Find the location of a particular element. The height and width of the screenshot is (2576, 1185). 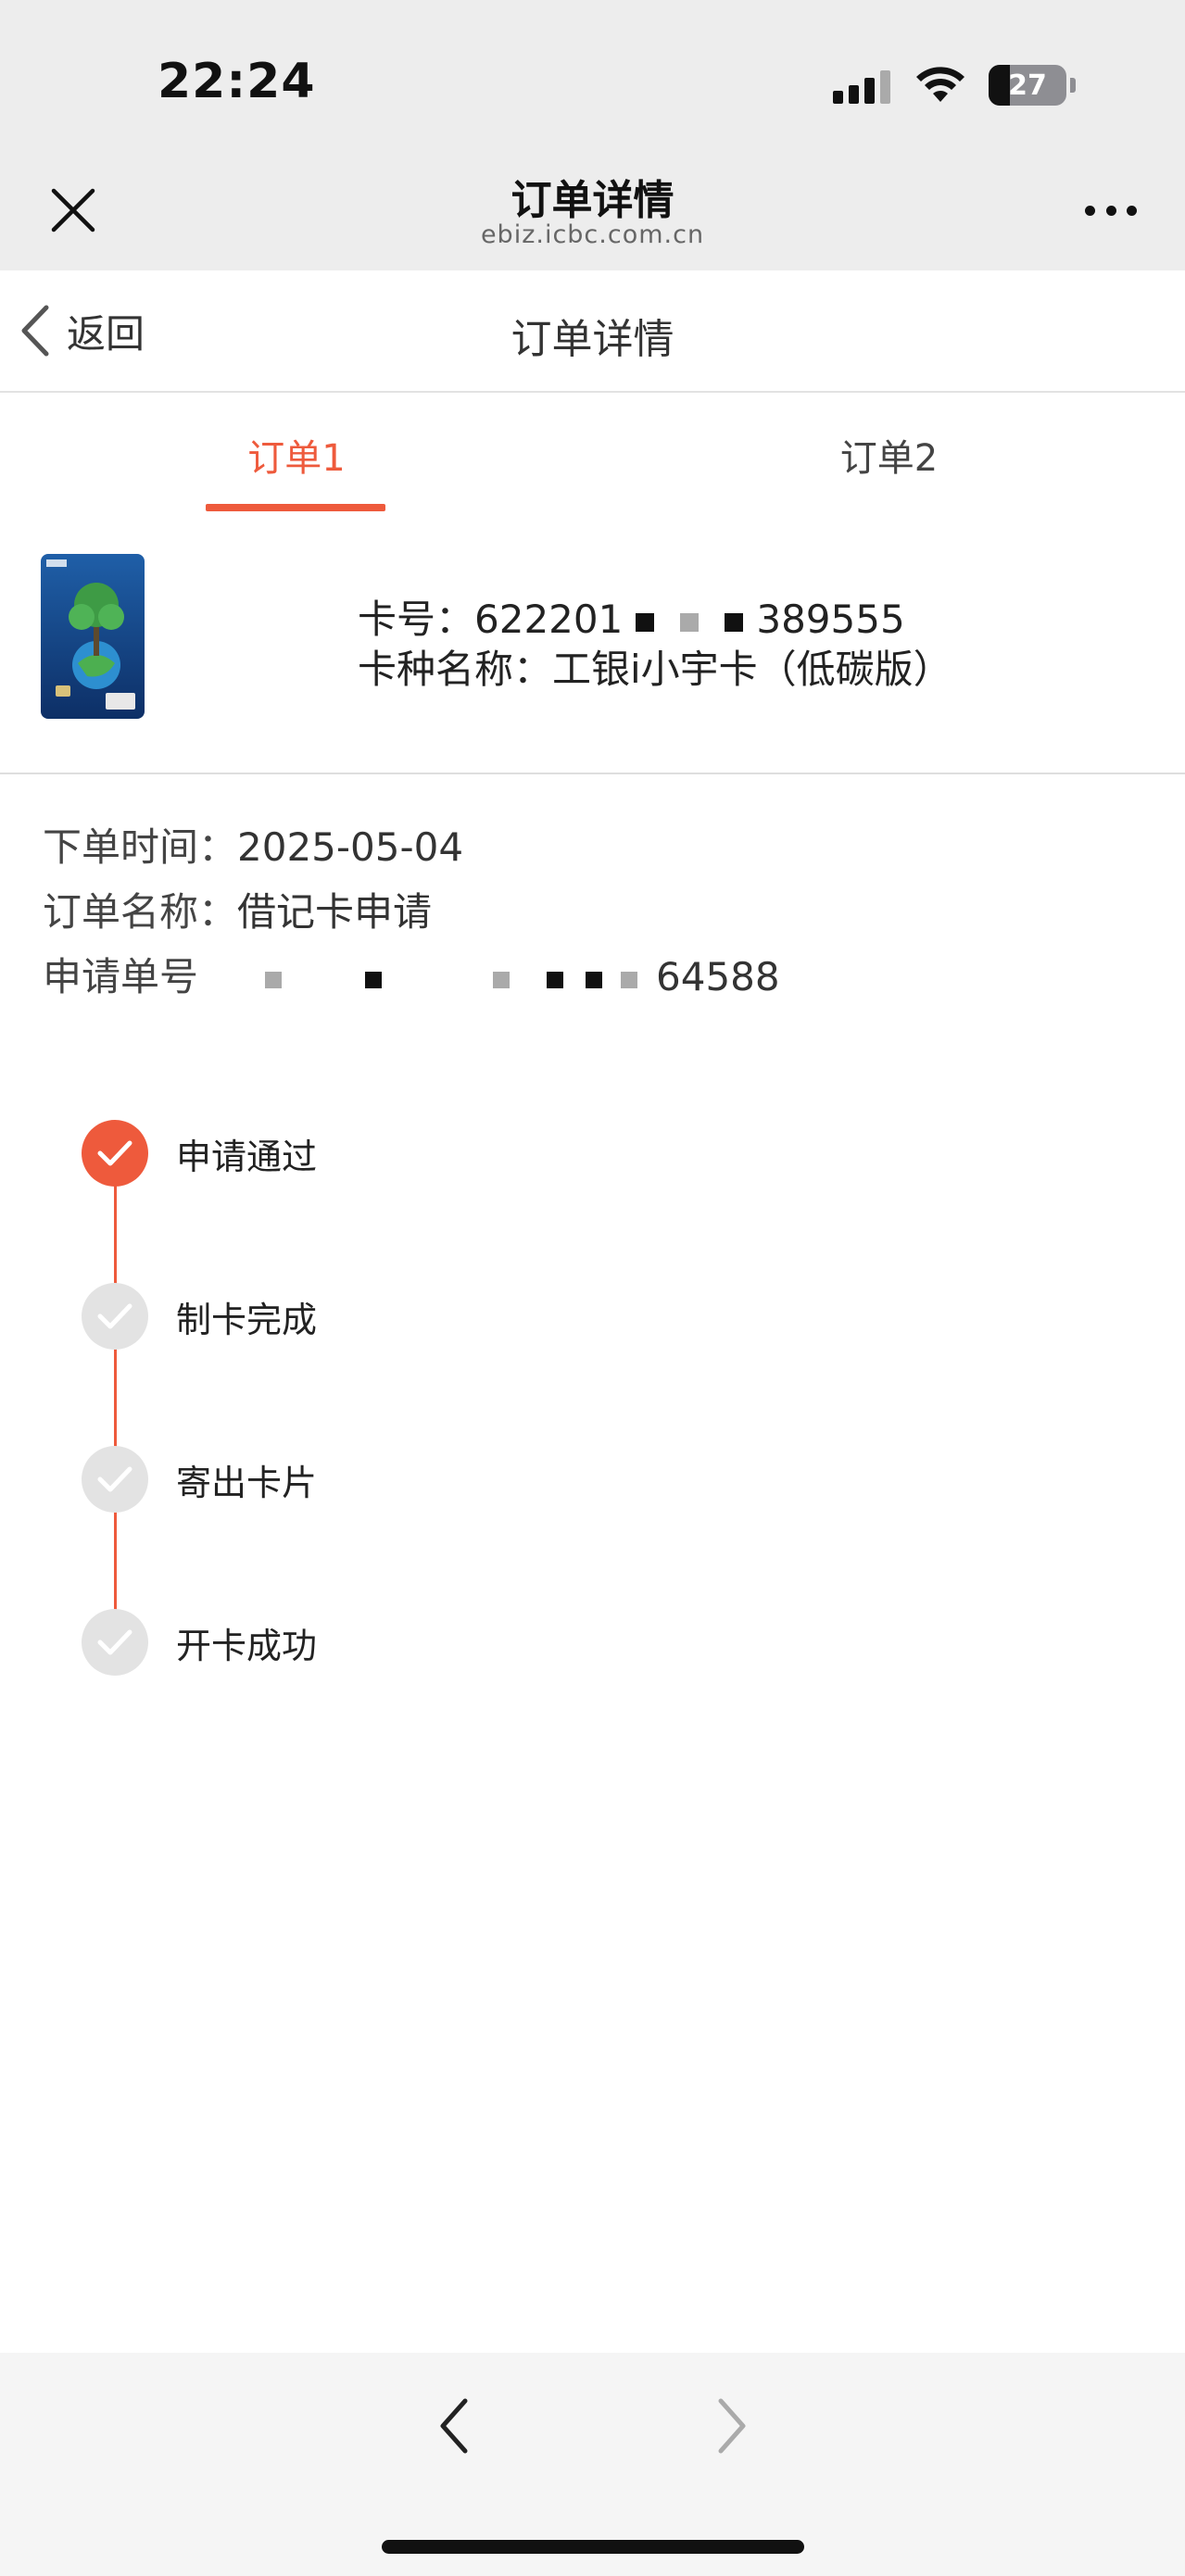

chevron-right-icon is located at coordinates (732, 2426).